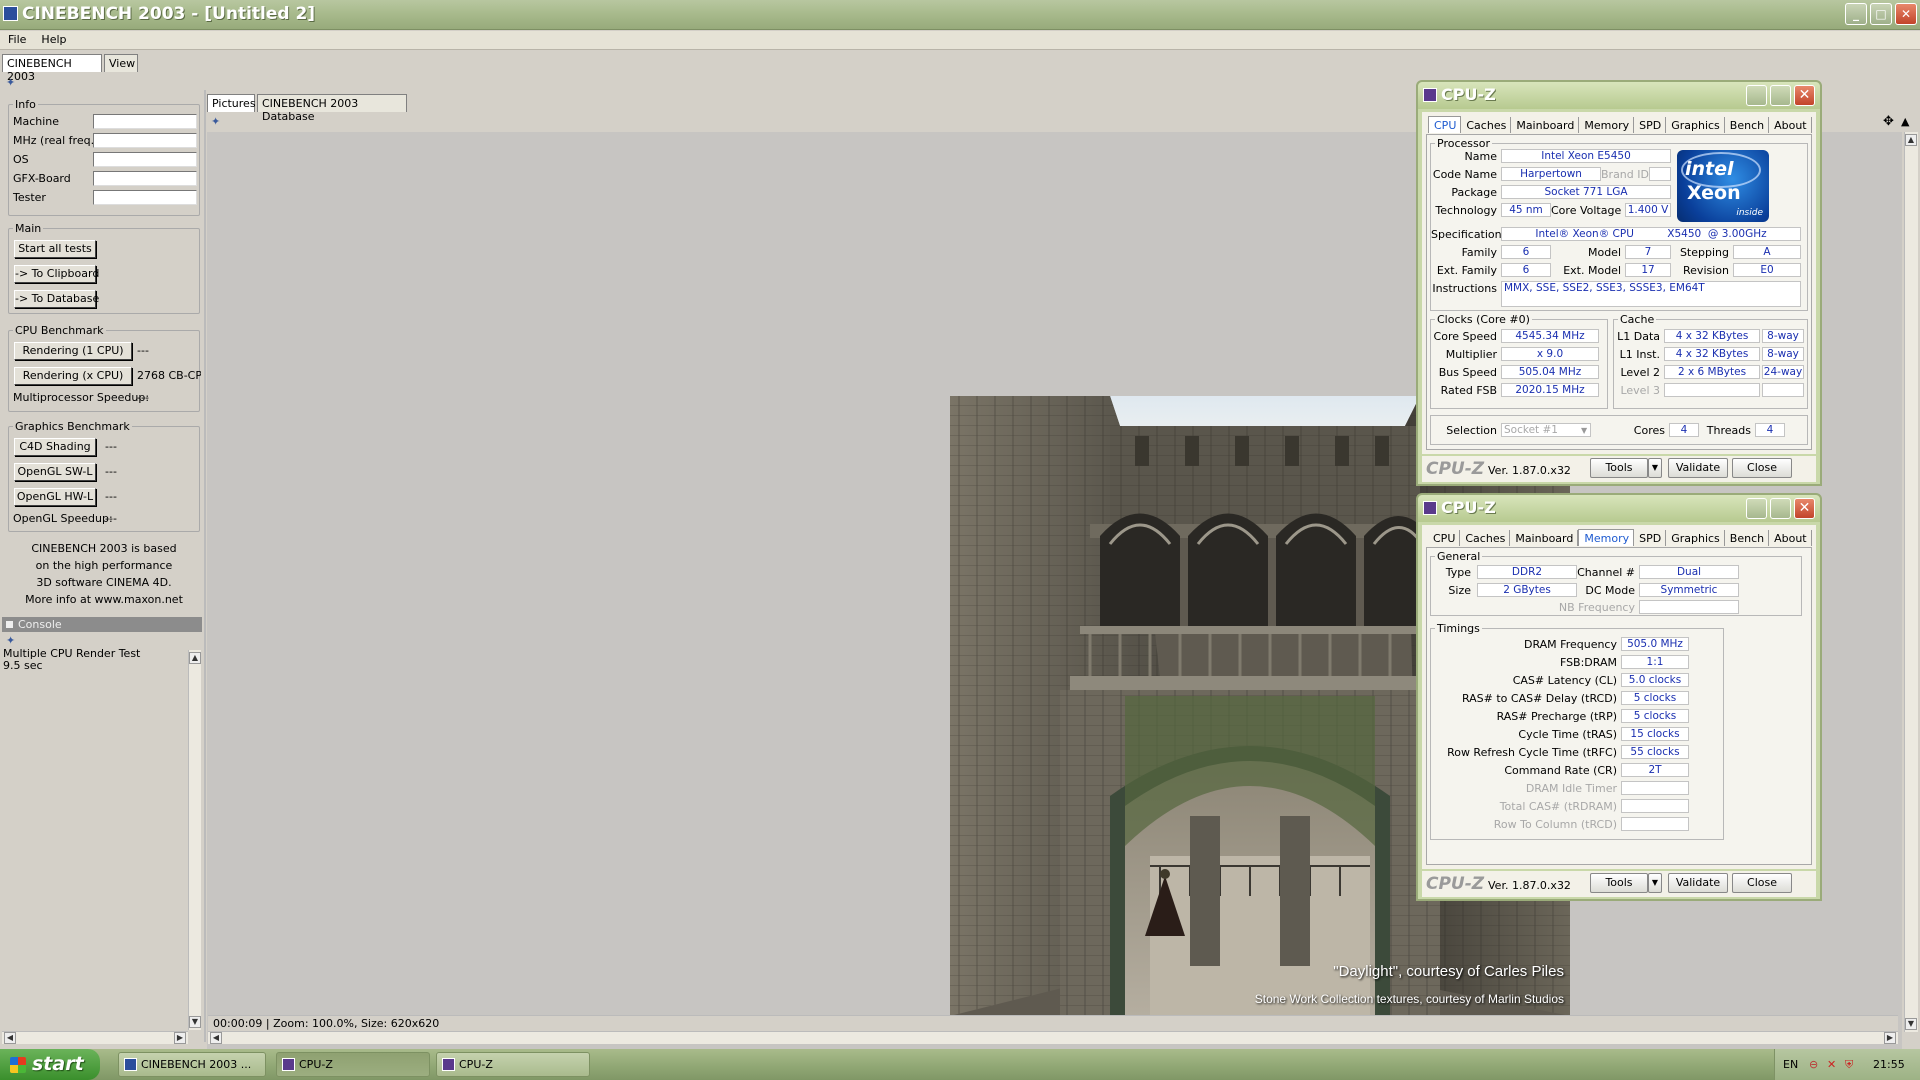 Image resolution: width=1920 pixels, height=1080 pixels. I want to click on console-hscrollbar: ◀ ▶, so click(95, 1037).